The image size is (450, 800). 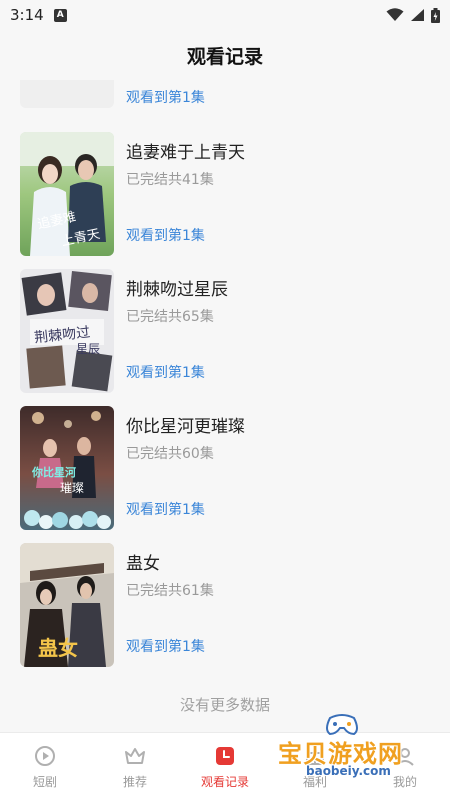 What do you see at coordinates (67, 605) in the screenshot?
I see `poster-thumbnail: 蛊女` at bounding box center [67, 605].